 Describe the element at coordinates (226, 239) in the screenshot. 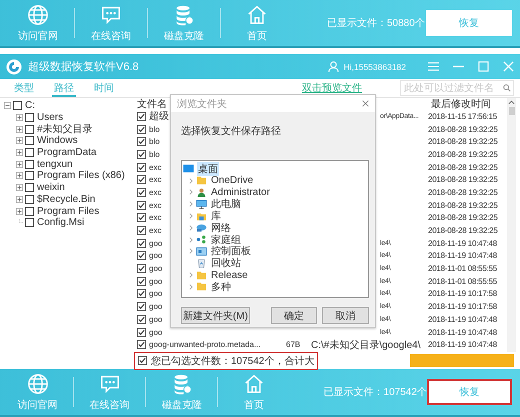

I see `folder-item: 家庭组` at that location.